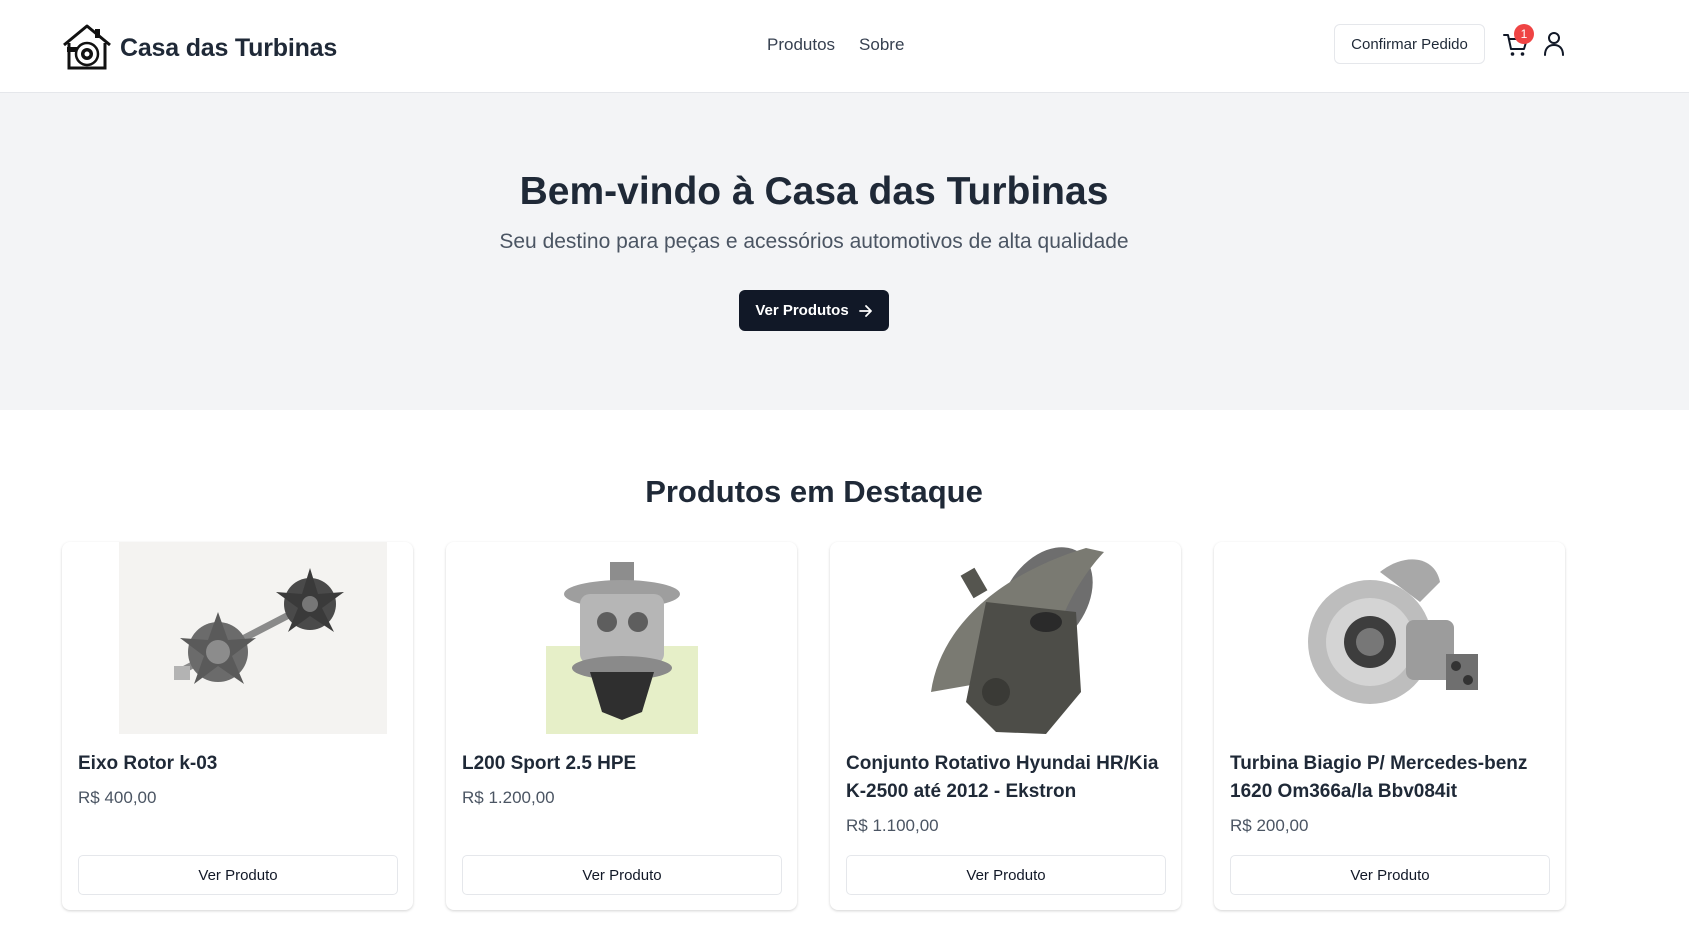 The height and width of the screenshot is (926, 1689). I want to click on product-price: R$ 400,00, so click(117, 797).